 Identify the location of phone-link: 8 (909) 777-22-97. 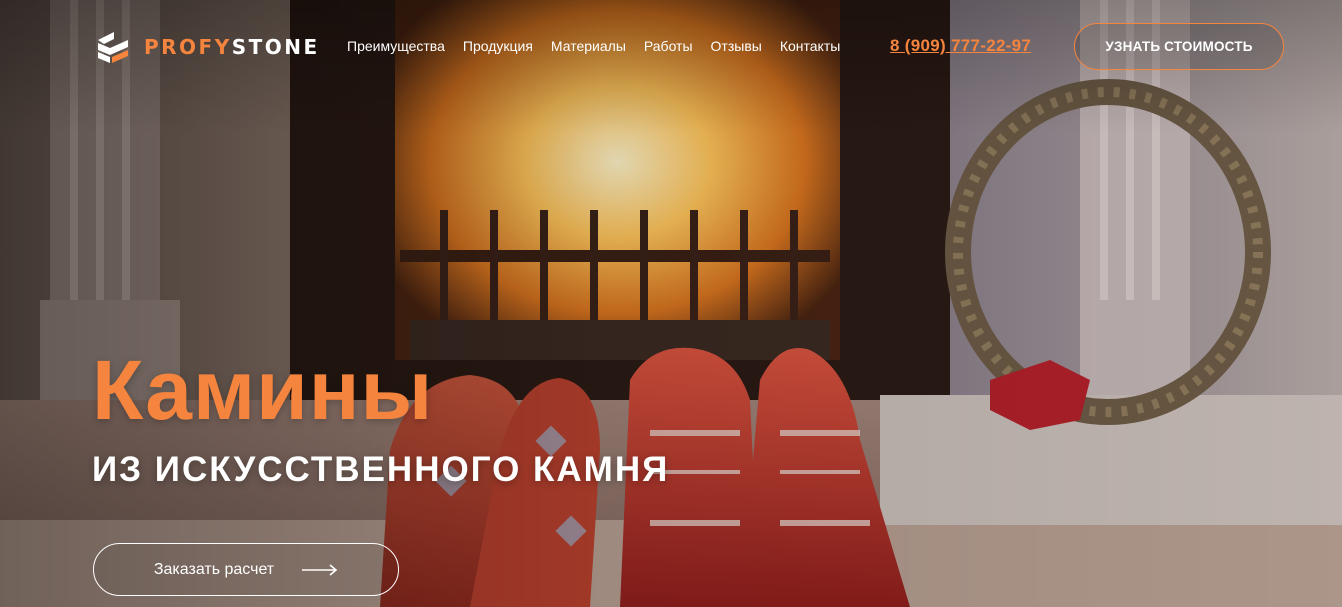
(960, 46).